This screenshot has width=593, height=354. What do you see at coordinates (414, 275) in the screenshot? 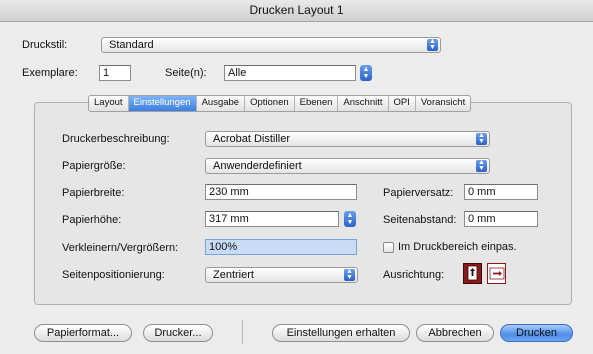
I see `ausrichtung-label: Ausrichtung:` at bounding box center [414, 275].